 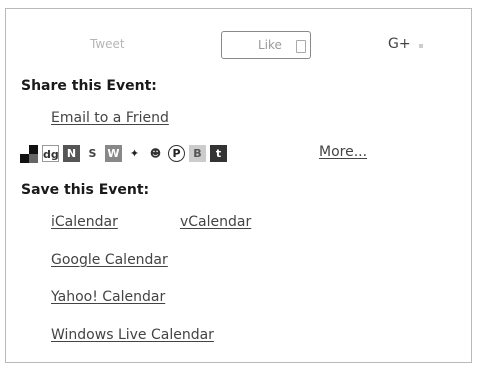 What do you see at coordinates (197, 153) in the screenshot?
I see `blogger-icon: B` at bounding box center [197, 153].